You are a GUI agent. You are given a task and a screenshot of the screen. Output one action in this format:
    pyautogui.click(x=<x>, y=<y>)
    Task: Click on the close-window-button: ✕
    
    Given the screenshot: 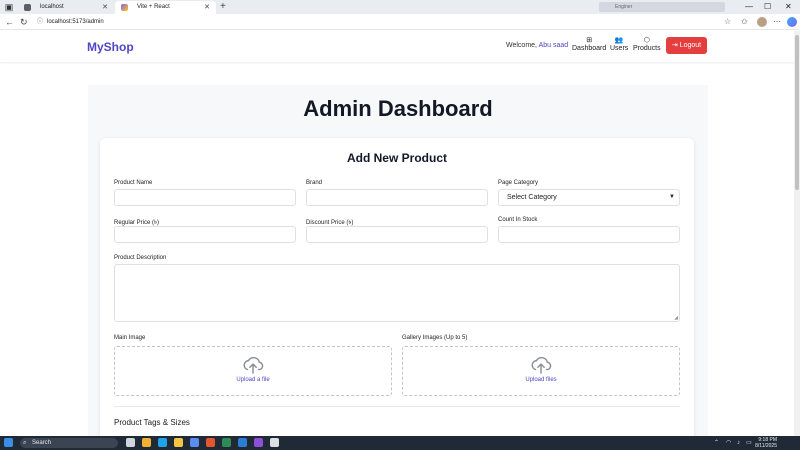 What is the action you would take?
    pyautogui.click(x=788, y=7)
    